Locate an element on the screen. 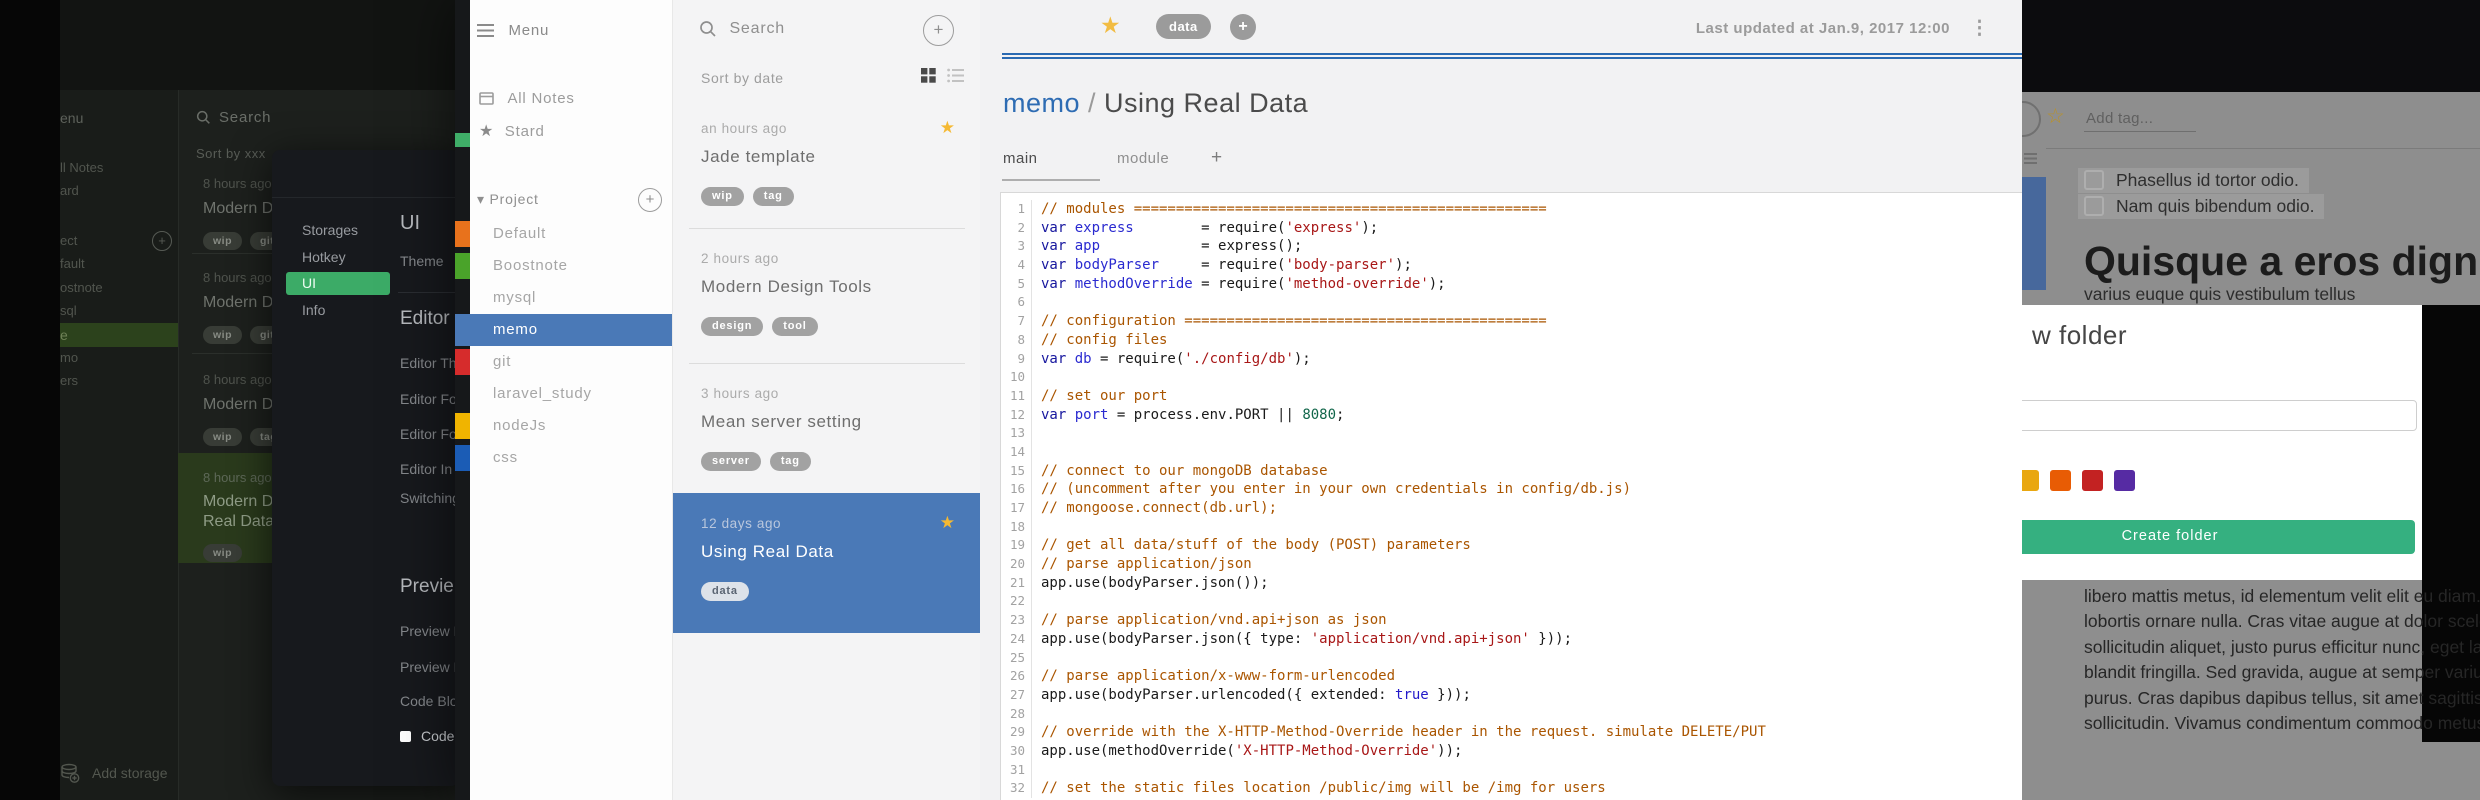  new-note-button: + is located at coordinates (938, 30).